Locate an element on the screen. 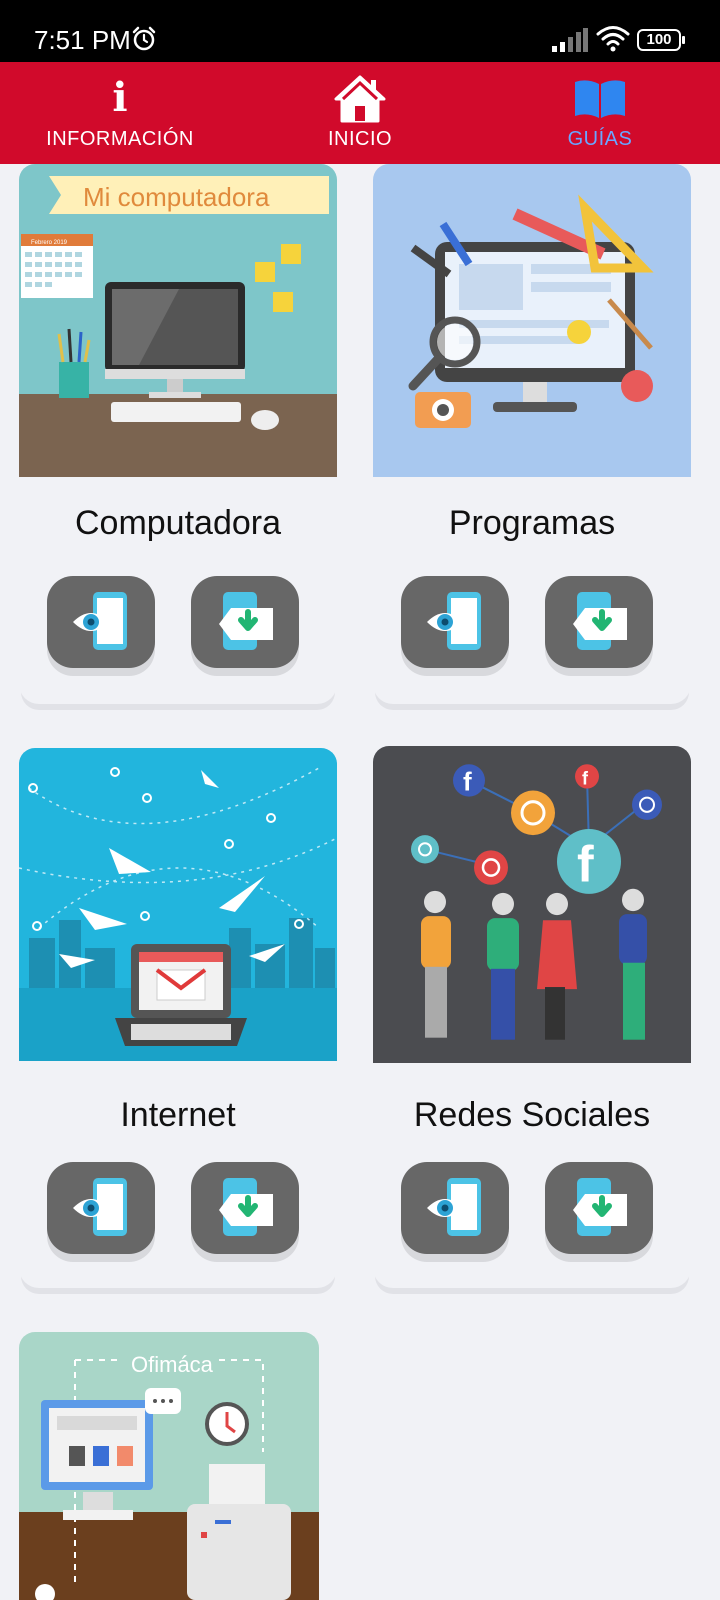 Image resolution: width=720 pixels, height=1600 pixels. guide-card-internet: Internet is located at coordinates (178, 1018).